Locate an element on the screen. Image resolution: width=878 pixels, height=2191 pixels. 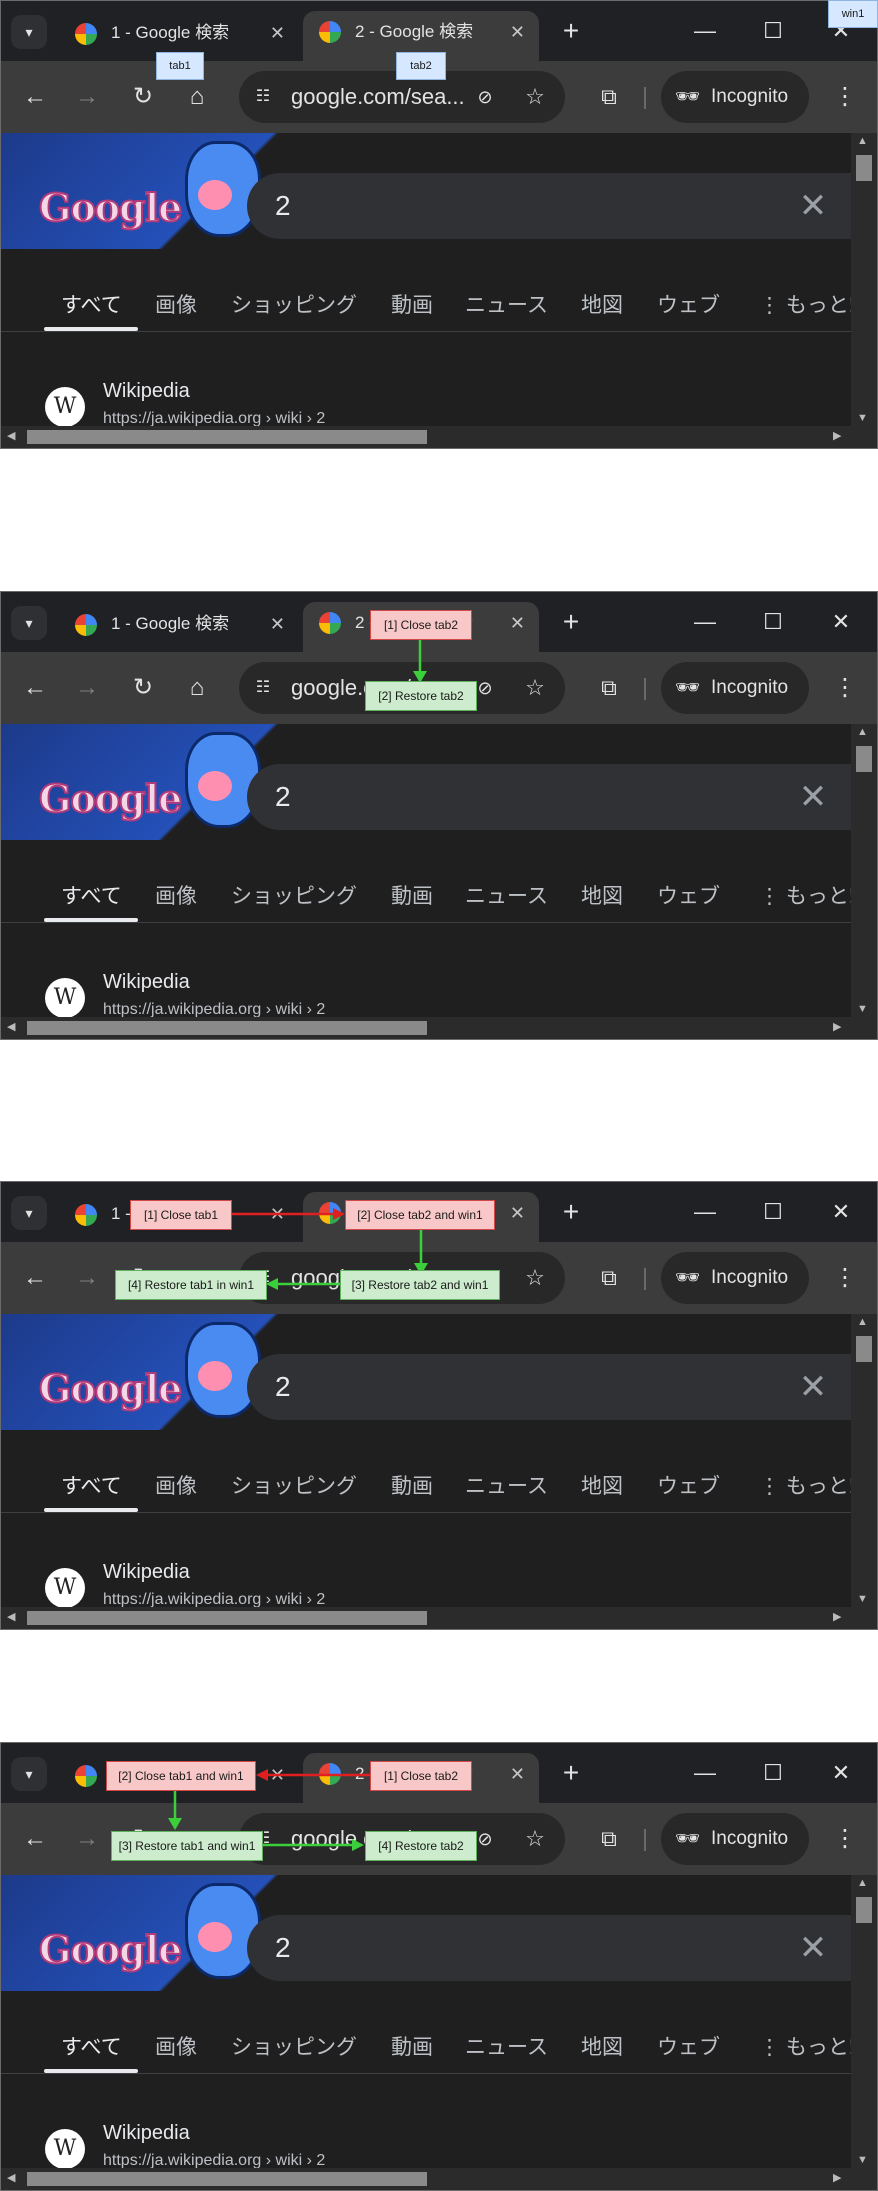
home-icon: ⌂ is located at coordinates (197, 97).